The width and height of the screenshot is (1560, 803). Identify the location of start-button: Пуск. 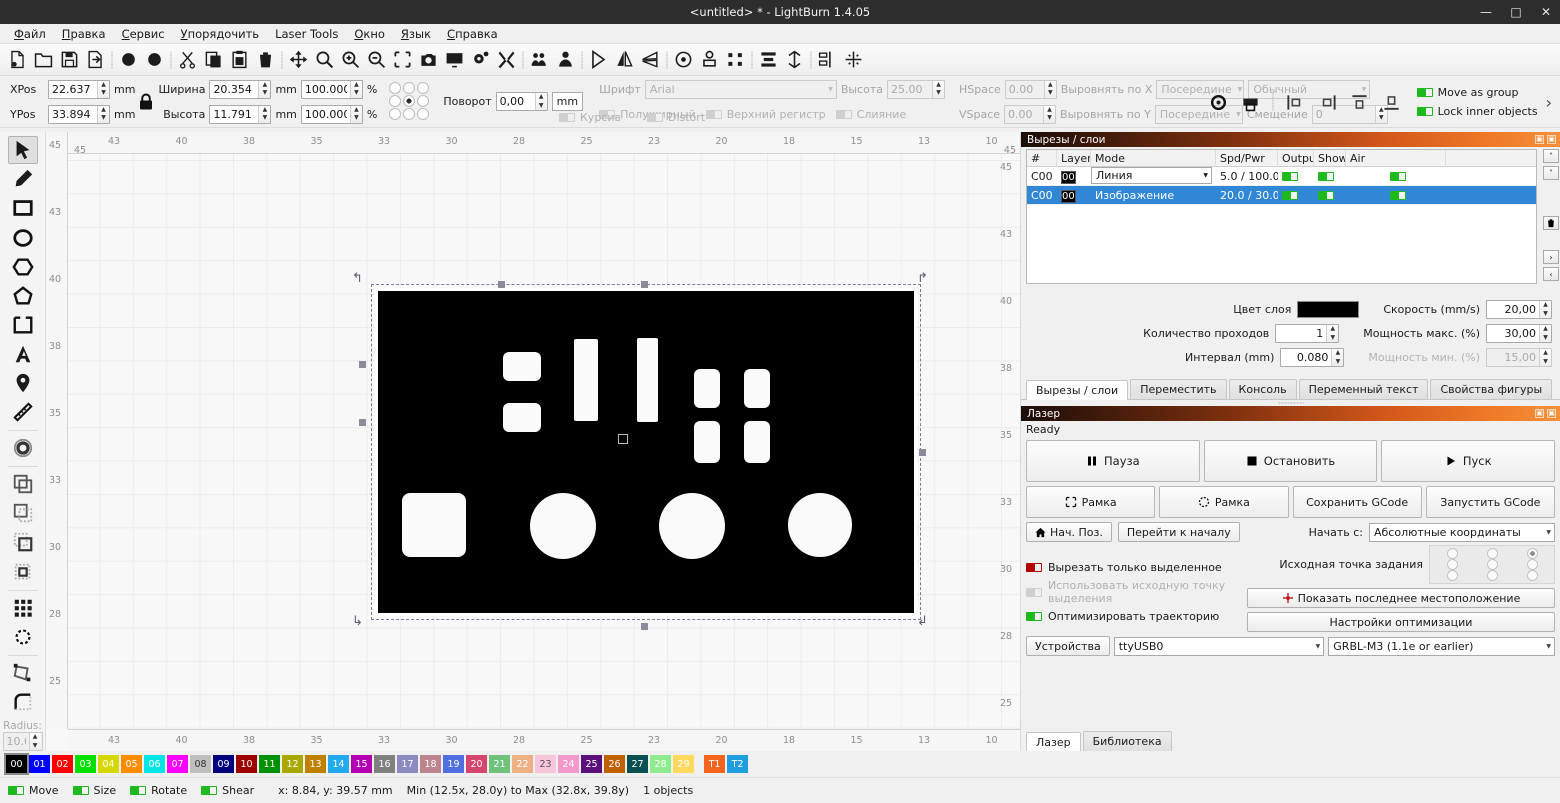
(1468, 461).